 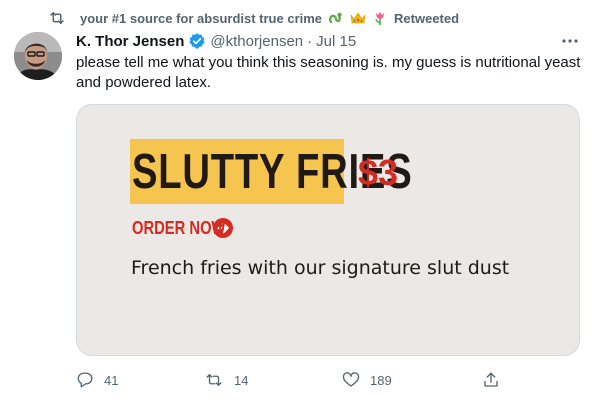 I want to click on heart-icon, so click(x=351, y=380).